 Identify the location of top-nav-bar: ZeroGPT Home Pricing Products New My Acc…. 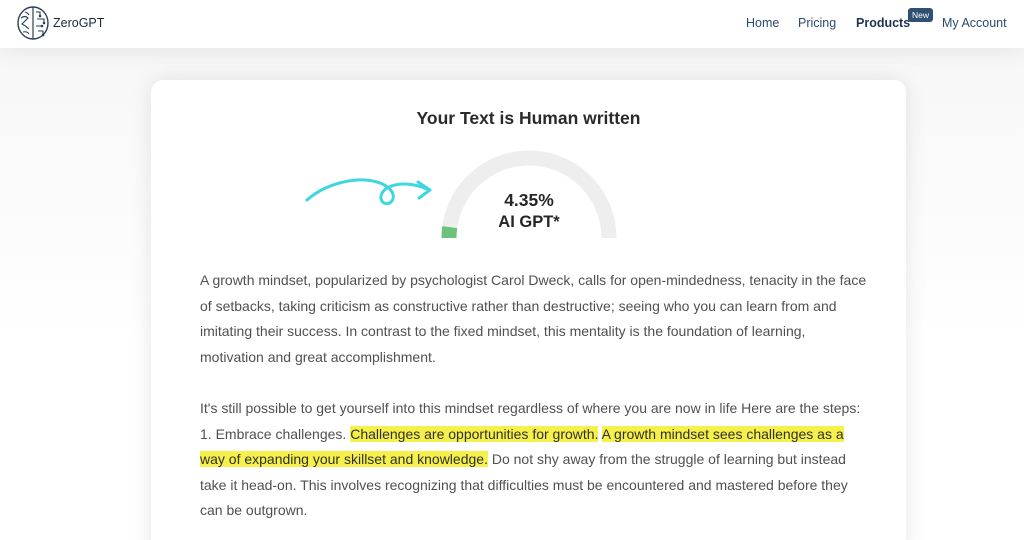
(512, 24).